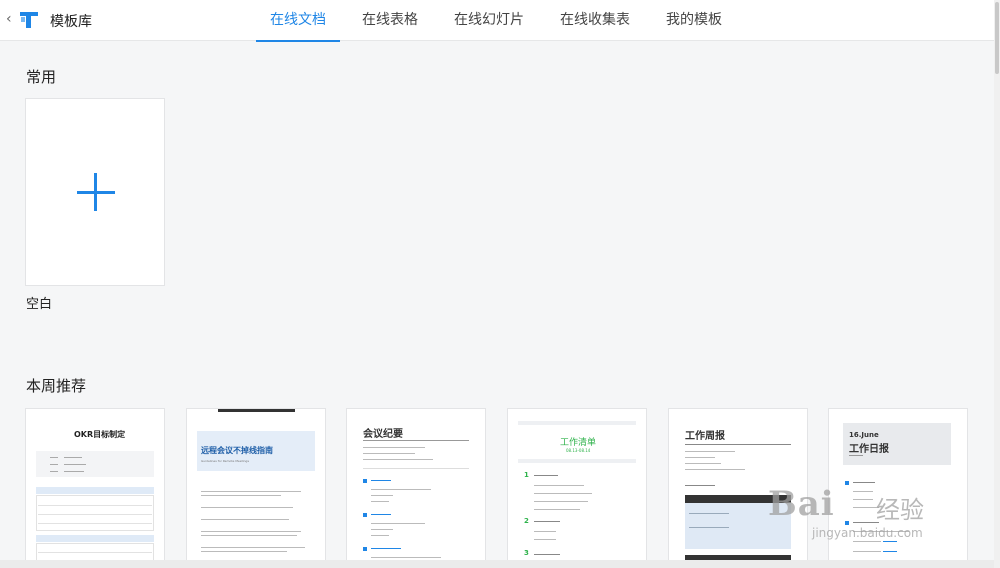  Describe the element at coordinates (95, 192) in the screenshot. I see `blank-template-card` at that location.